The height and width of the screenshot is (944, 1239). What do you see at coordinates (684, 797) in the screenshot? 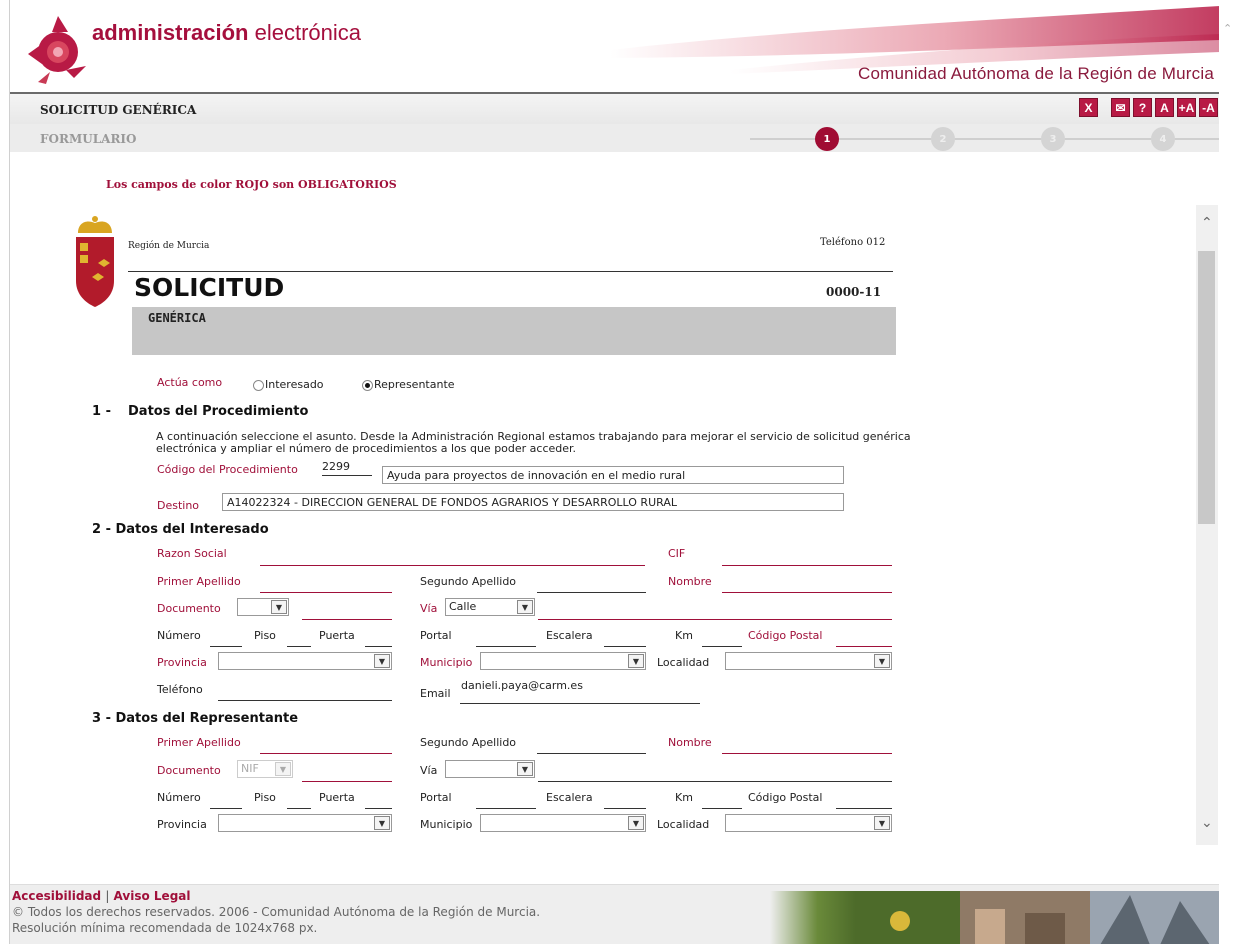
I see `rep-km-label: Km` at bounding box center [684, 797].